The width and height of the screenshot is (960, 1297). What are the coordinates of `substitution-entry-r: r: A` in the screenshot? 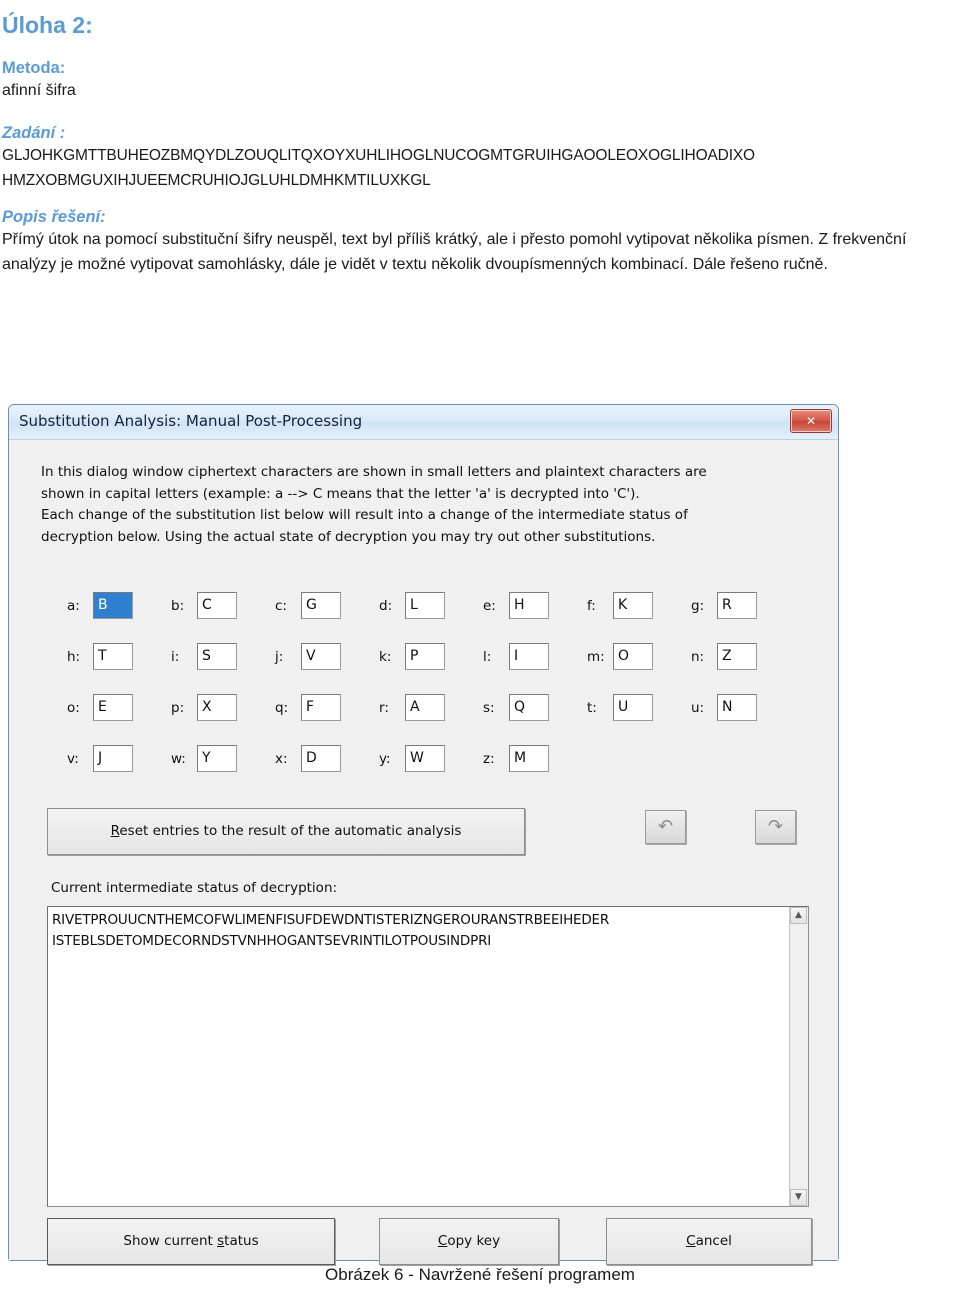 It's located at (431, 707).